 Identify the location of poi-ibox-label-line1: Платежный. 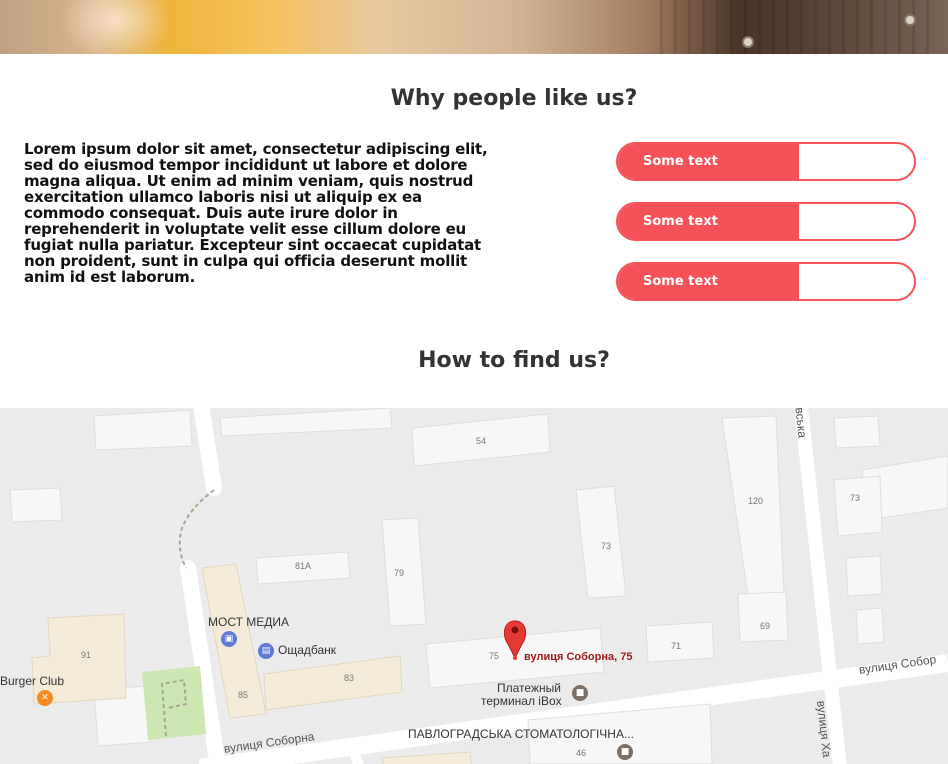
(529, 688).